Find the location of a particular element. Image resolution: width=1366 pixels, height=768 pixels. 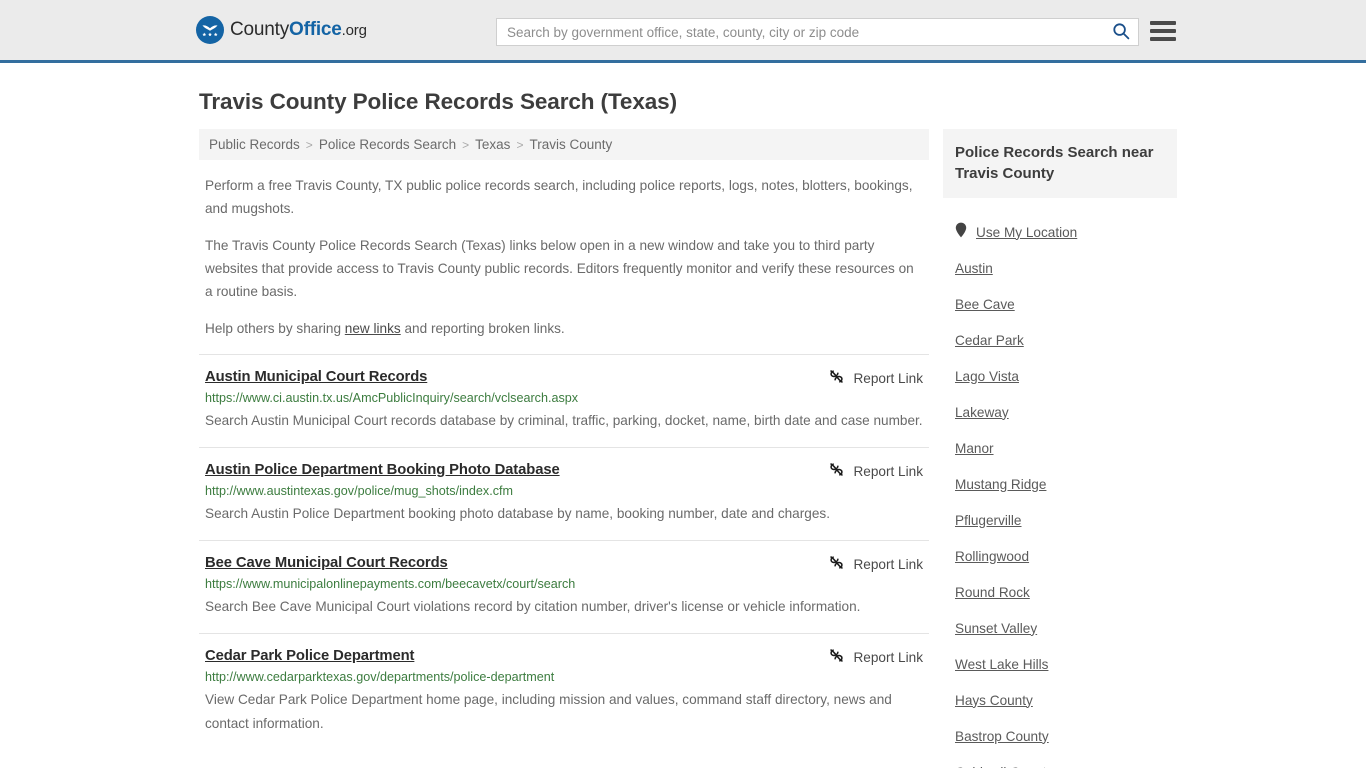

site-logo: CountyOffice.org is located at coordinates (281, 30).